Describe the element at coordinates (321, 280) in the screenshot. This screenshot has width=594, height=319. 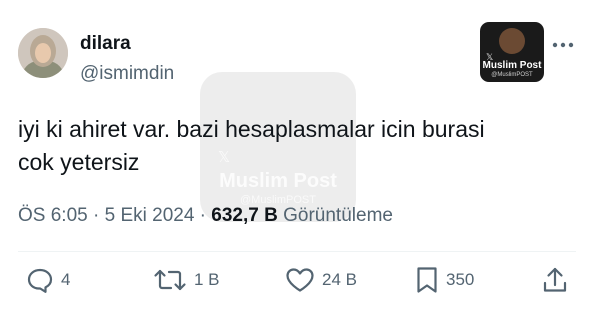
I see `like-button: 24 B` at that location.